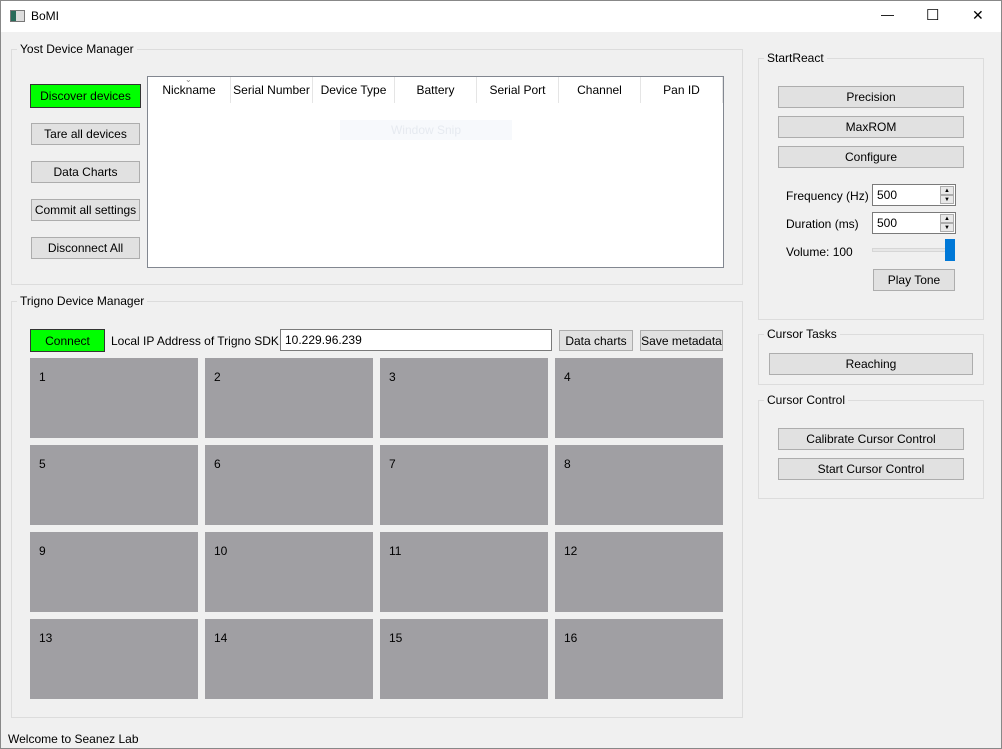 Image resolution: width=1002 pixels, height=749 pixels. I want to click on sensor-tile: 3, so click(464, 398).